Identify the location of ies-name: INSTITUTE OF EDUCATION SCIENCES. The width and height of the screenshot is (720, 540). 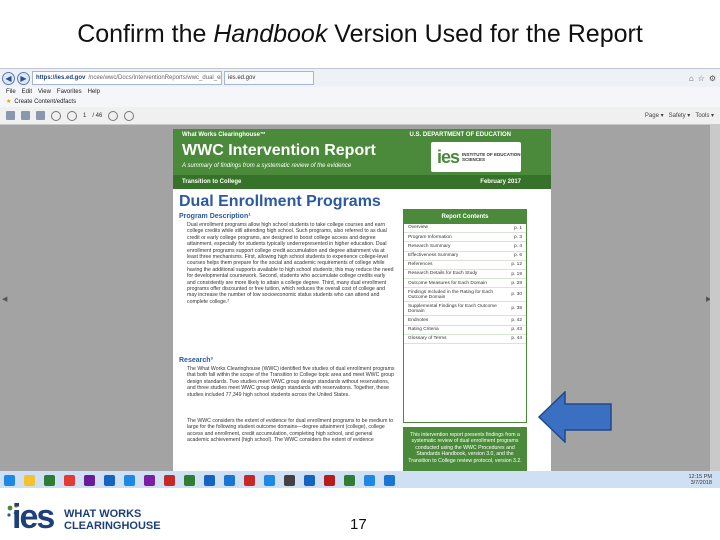
(491, 157).